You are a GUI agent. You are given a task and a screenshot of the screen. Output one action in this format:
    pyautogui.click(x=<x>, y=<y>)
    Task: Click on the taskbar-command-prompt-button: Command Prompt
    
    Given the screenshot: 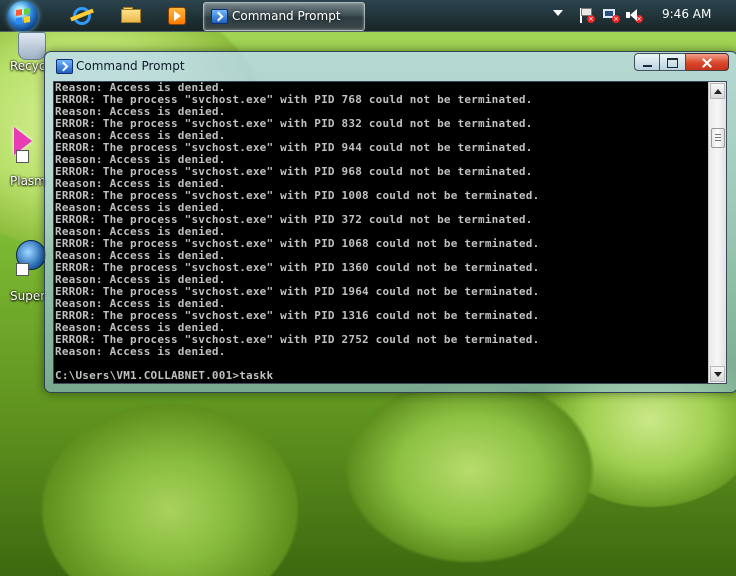 What is the action you would take?
    pyautogui.click(x=284, y=16)
    